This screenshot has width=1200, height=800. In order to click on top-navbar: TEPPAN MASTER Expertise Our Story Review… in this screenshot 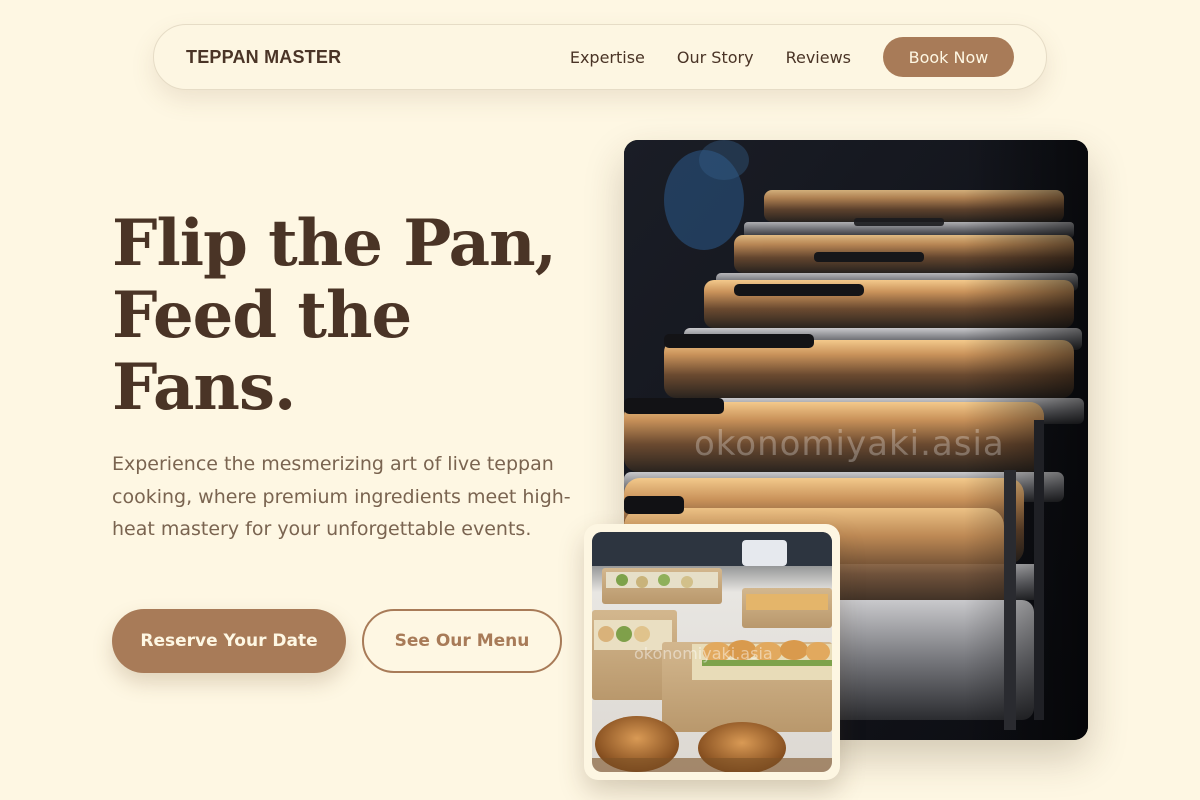, I will do `click(600, 57)`.